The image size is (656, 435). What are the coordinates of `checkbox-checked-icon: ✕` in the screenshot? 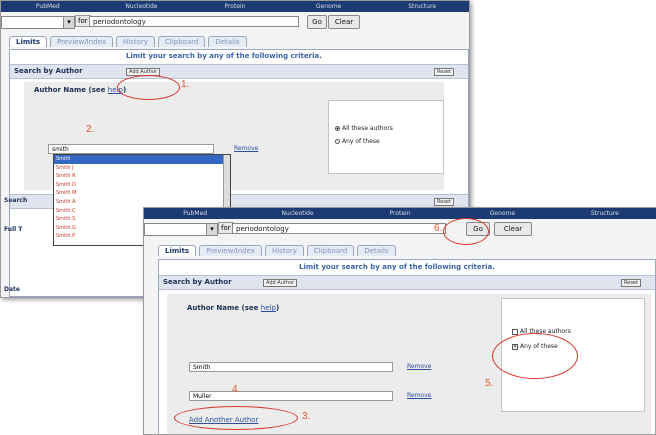 It's located at (515, 346).